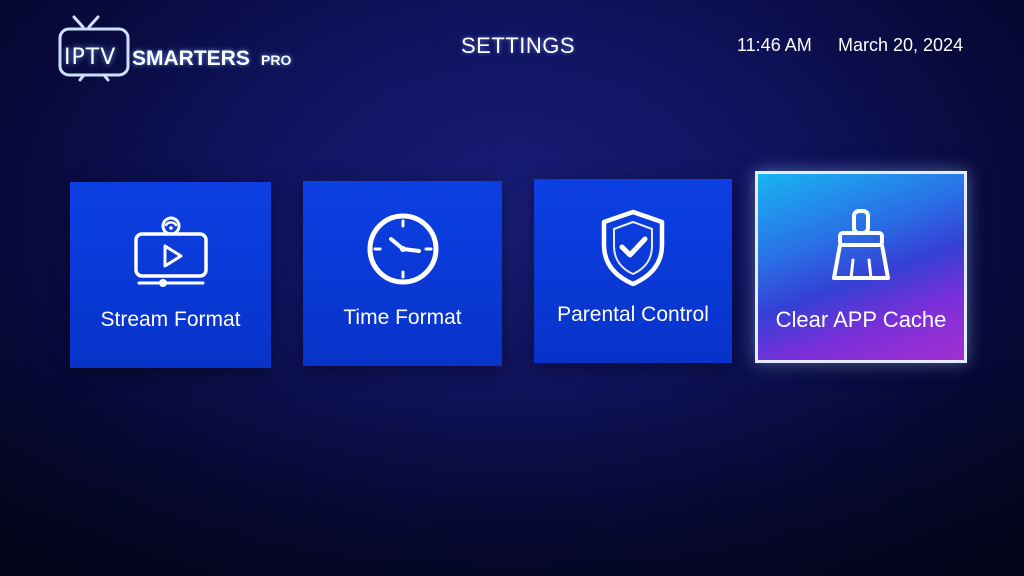 This screenshot has width=1024, height=576. I want to click on logo-iptv-text: IPTV, so click(90, 57).